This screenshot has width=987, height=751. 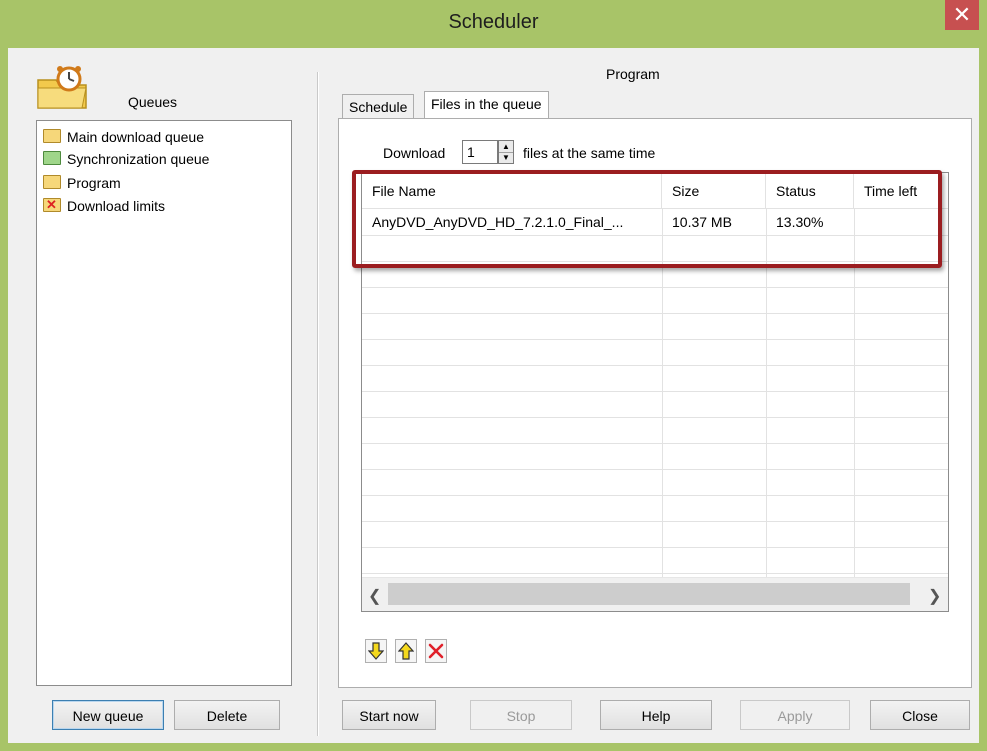 I want to click on queue-item-label: Synchronization queue, so click(x=138, y=159).